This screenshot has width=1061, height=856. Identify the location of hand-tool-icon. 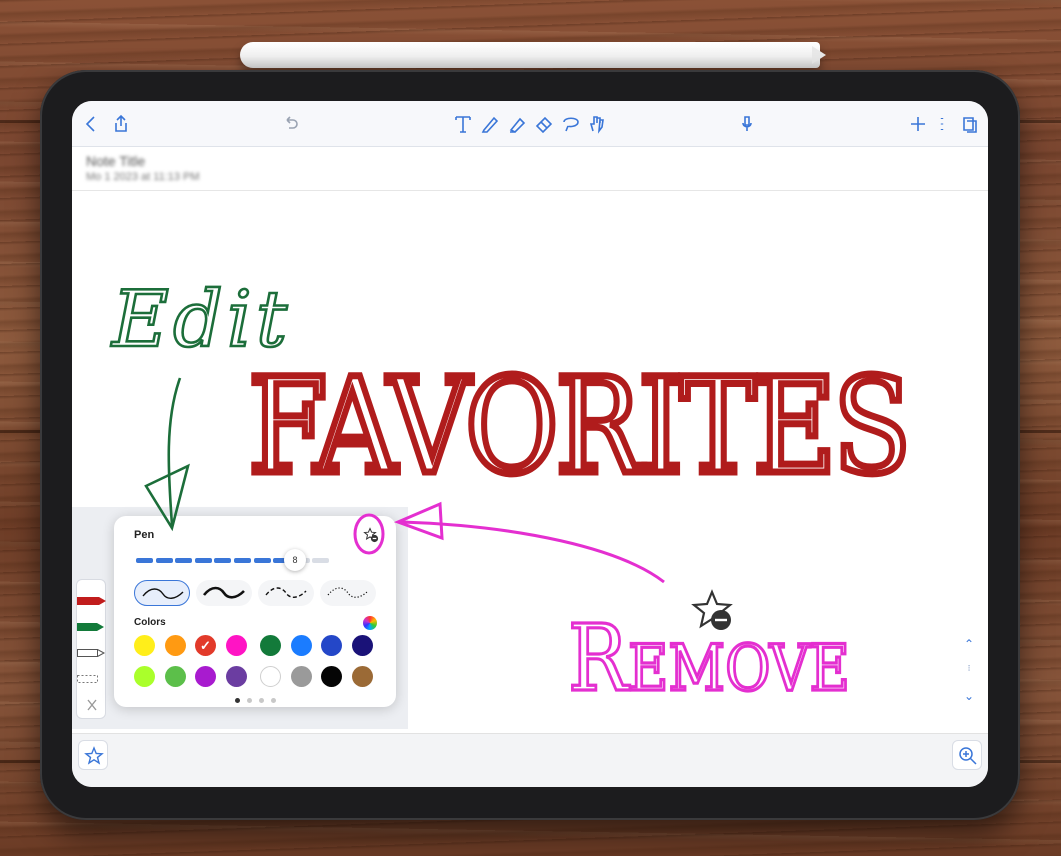
(597, 124).